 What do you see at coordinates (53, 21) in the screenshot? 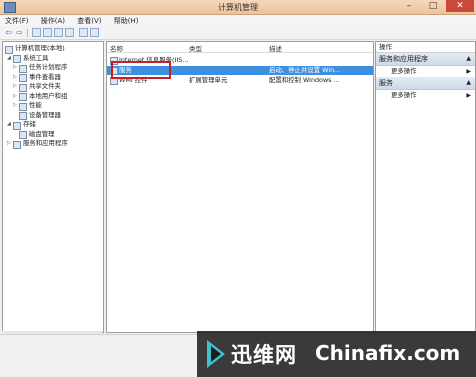
I see `menu-action: 操作(A)` at bounding box center [53, 21].